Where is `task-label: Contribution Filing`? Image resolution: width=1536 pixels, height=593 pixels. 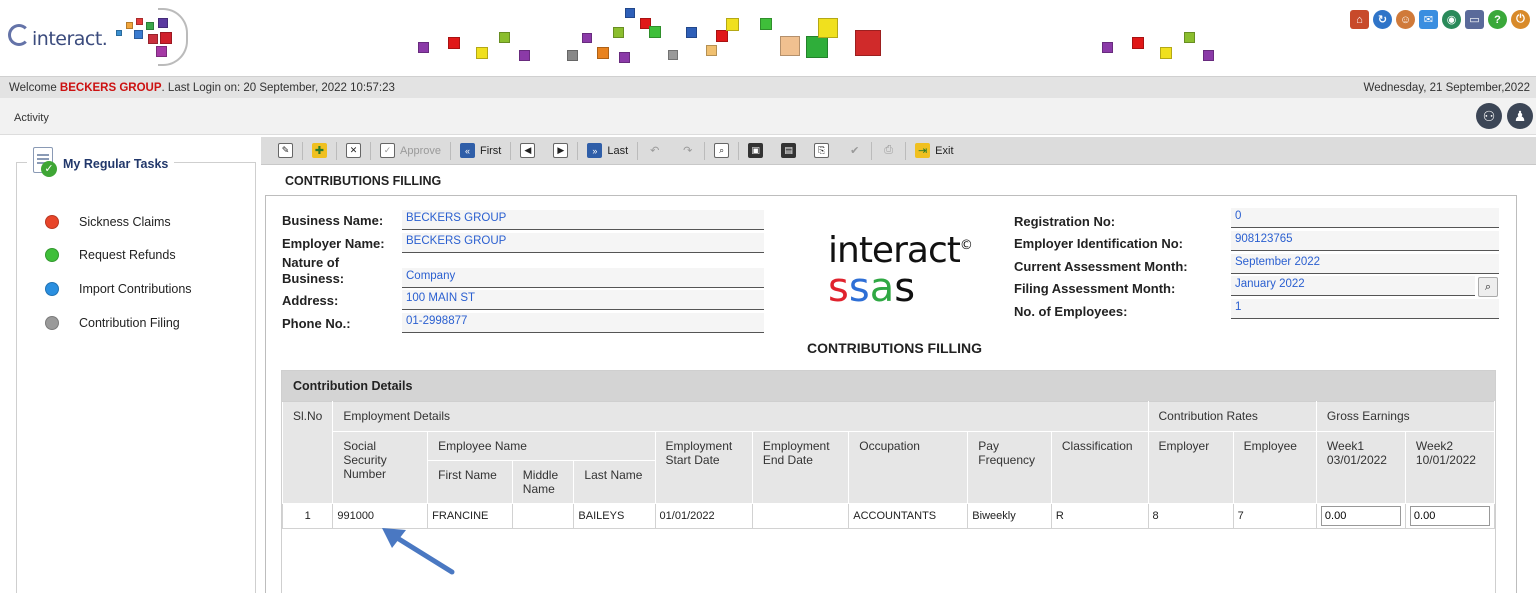
task-label: Contribution Filing is located at coordinates (129, 323).